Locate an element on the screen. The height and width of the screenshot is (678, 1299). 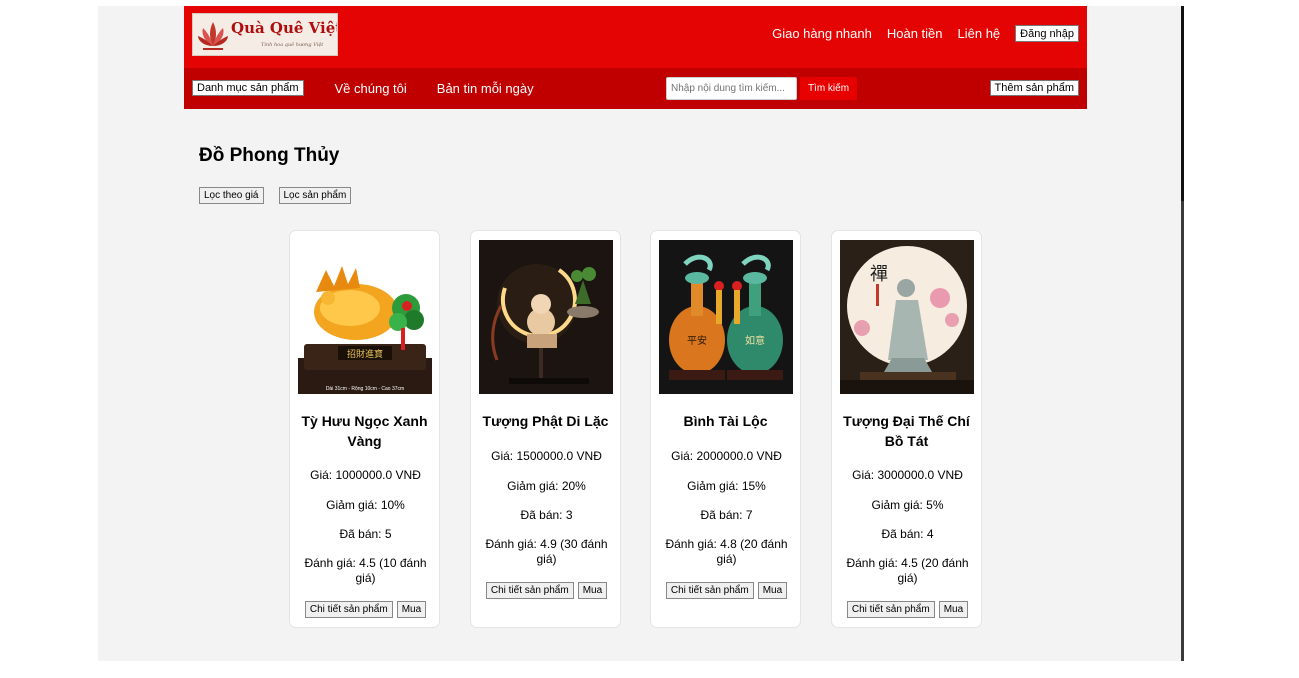
logo-tagline: Tinh hoa quê hương Việt is located at coordinates (292, 45).